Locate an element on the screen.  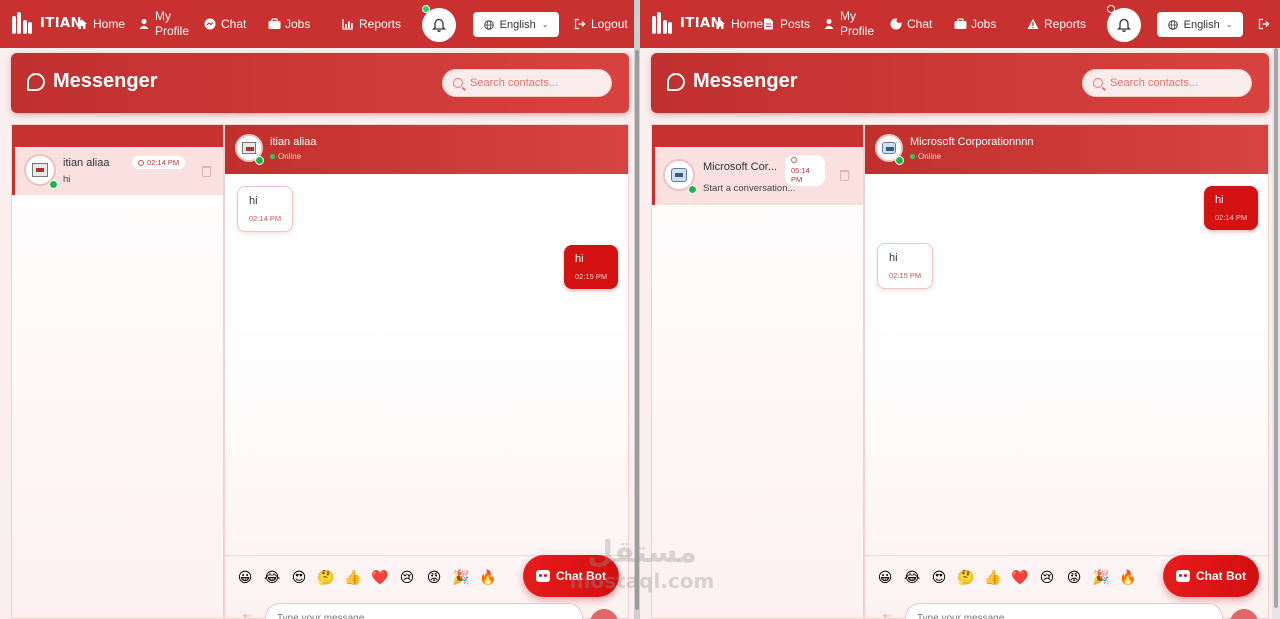
warning-icon is located at coordinates (1033, 24).